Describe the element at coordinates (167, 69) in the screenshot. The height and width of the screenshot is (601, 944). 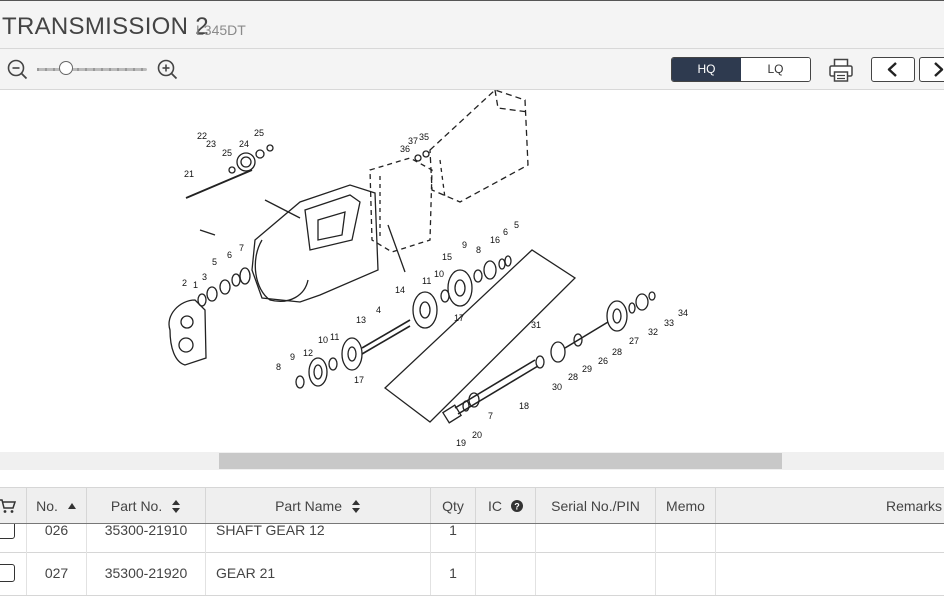
I see `zoom-in-icon` at that location.